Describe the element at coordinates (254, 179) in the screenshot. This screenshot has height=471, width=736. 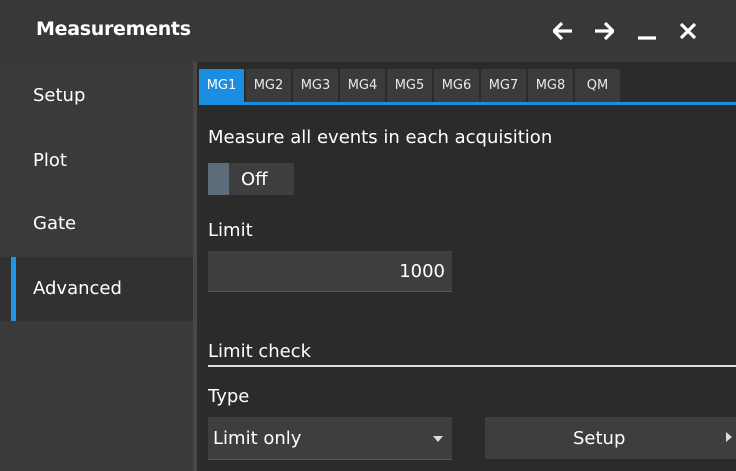
I see `toggle-state: Off` at that location.